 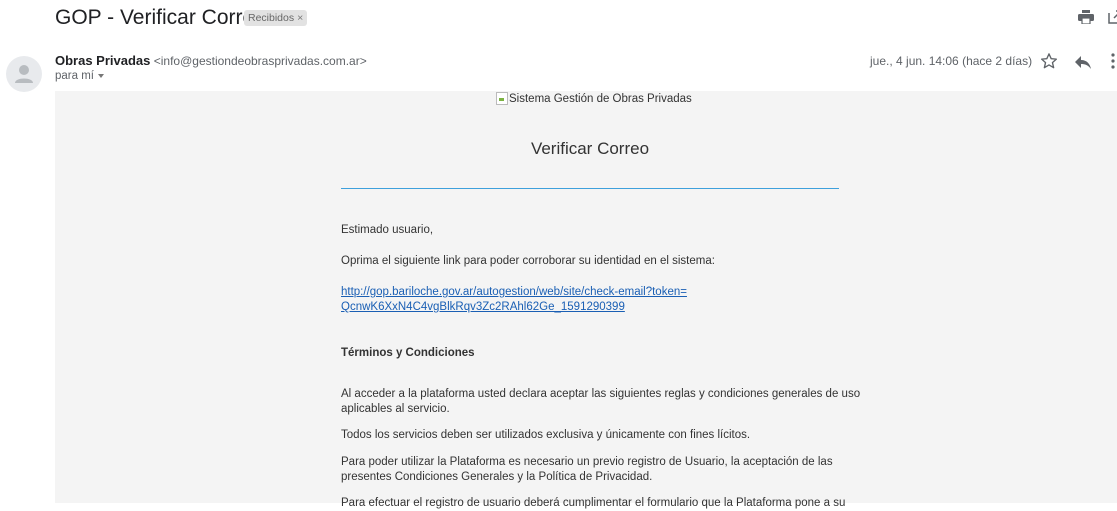 I want to click on reply-icon, so click(x=1083, y=62).